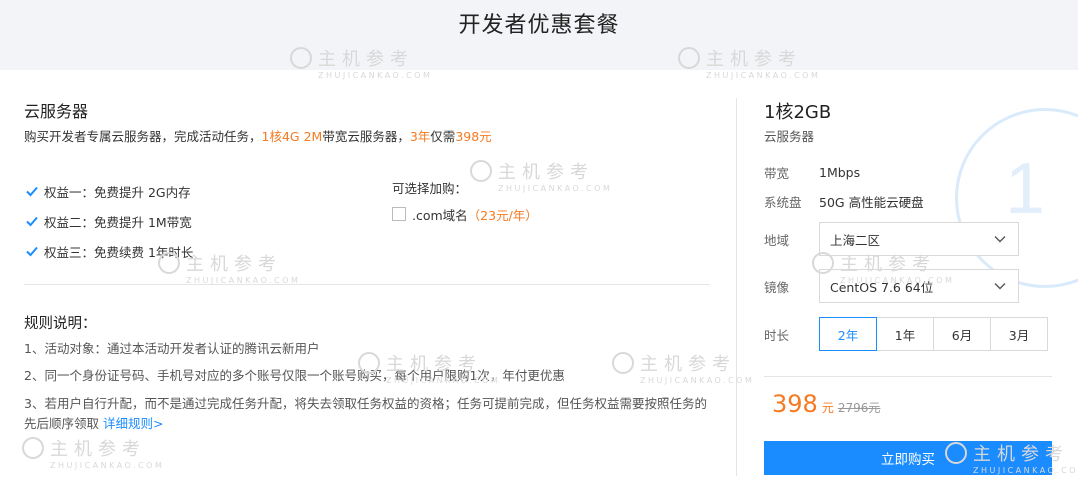 This screenshot has height=500, width=1078. I want to click on region-row: 地域 上海二区, so click(891, 239).